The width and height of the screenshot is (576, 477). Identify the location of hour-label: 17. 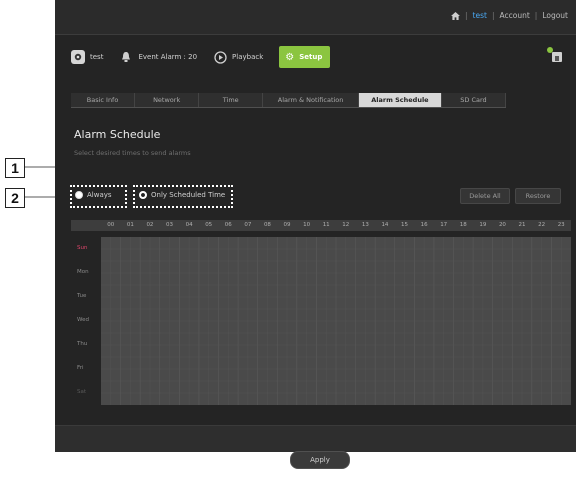
(444, 225).